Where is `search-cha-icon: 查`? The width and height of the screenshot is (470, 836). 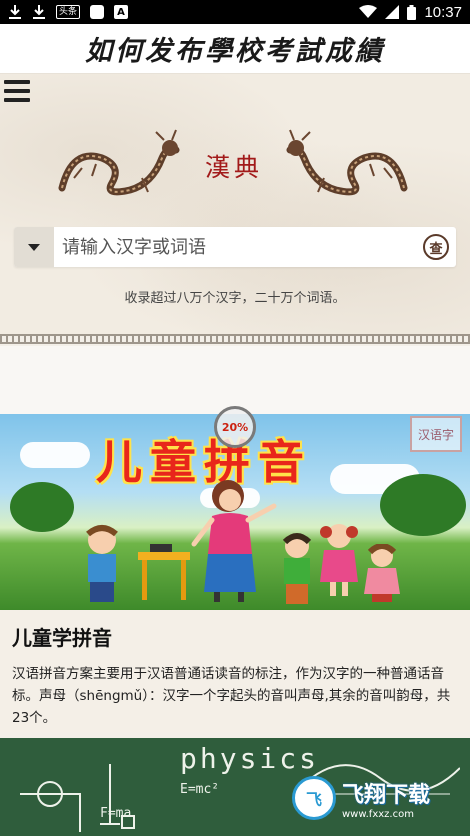 search-cha-icon: 查 is located at coordinates (436, 247).